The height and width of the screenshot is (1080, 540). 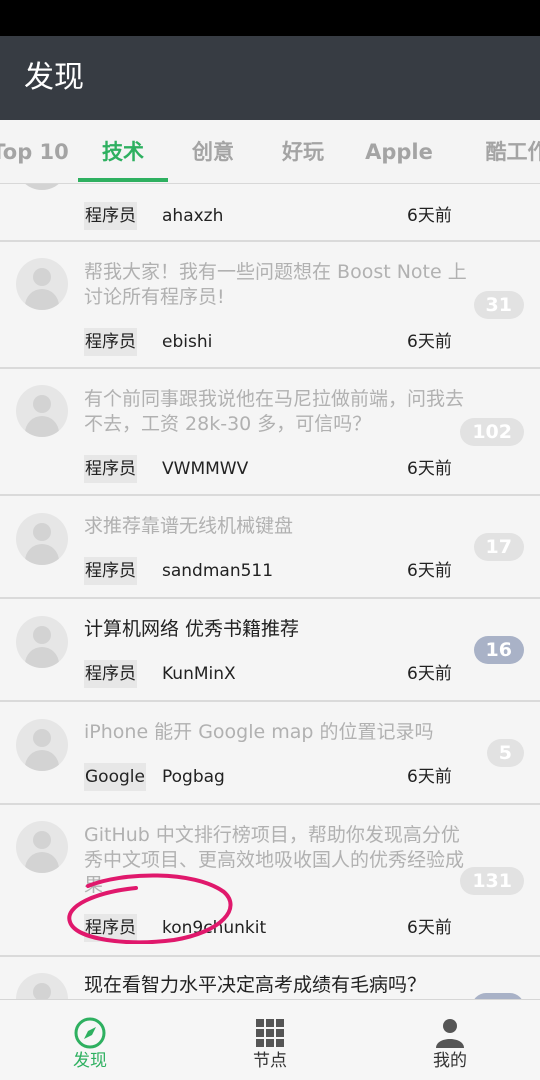 I want to click on grid-icon, so click(x=270, y=1033).